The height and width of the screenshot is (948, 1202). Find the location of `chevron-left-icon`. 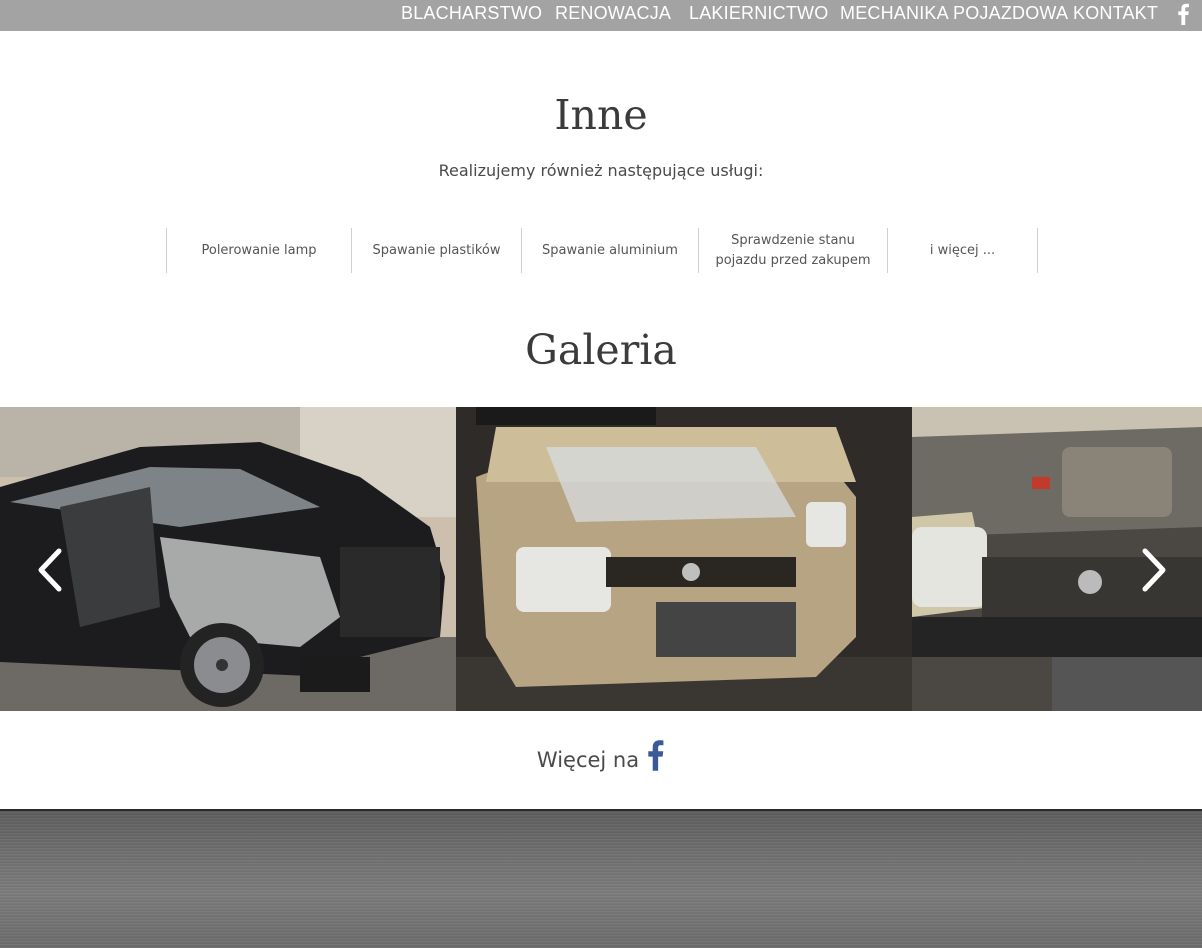

chevron-left-icon is located at coordinates (50, 570).